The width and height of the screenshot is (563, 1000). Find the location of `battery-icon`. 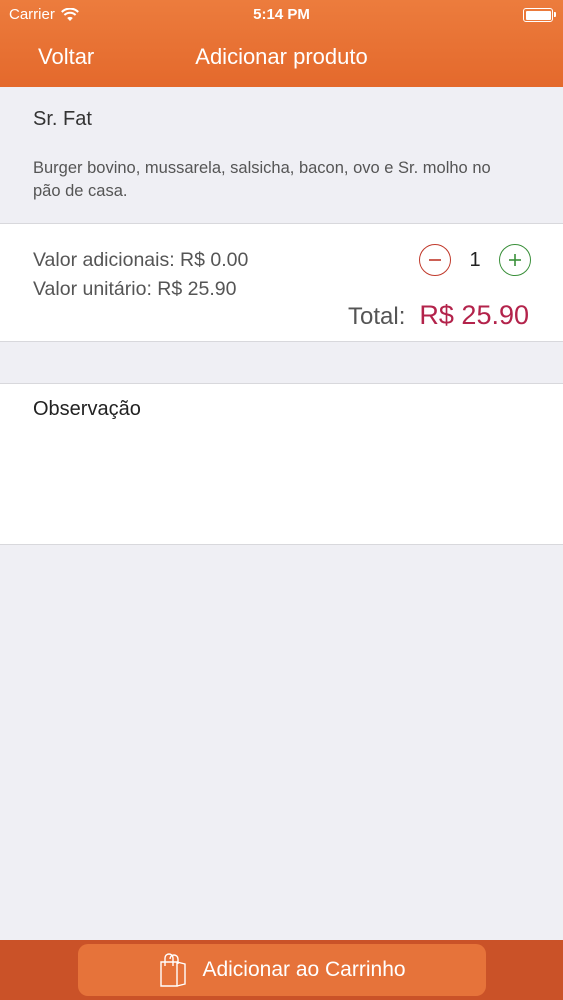

battery-icon is located at coordinates (539, 15).